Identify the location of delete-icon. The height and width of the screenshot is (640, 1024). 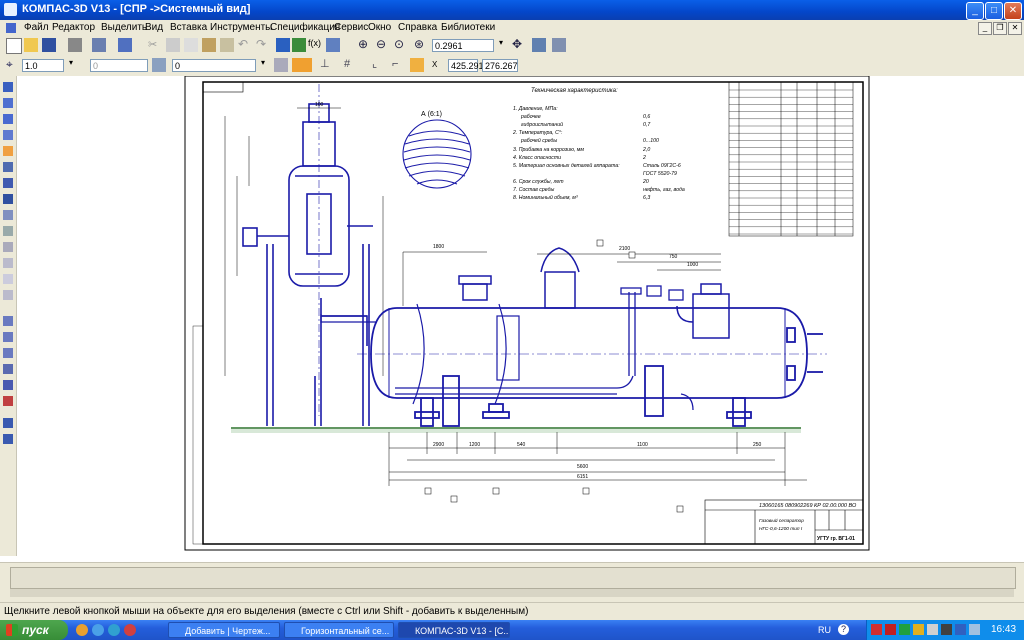
(8, 401).